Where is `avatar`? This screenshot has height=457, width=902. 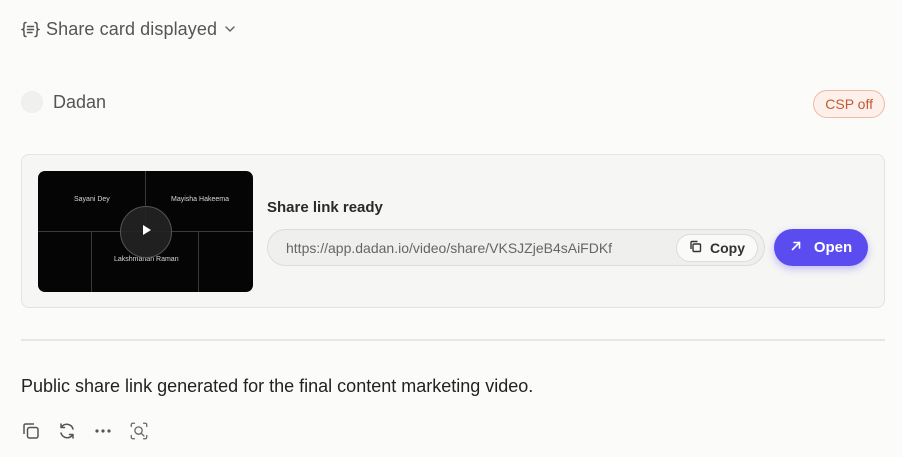 avatar is located at coordinates (32, 102).